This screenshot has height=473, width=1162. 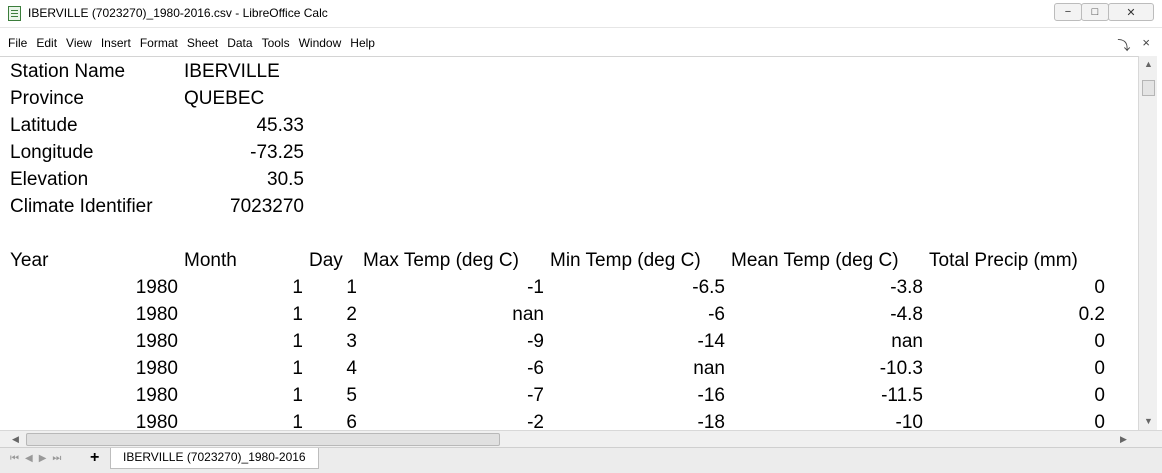 I want to click on menu-insert: Insert, so click(x=116, y=43).